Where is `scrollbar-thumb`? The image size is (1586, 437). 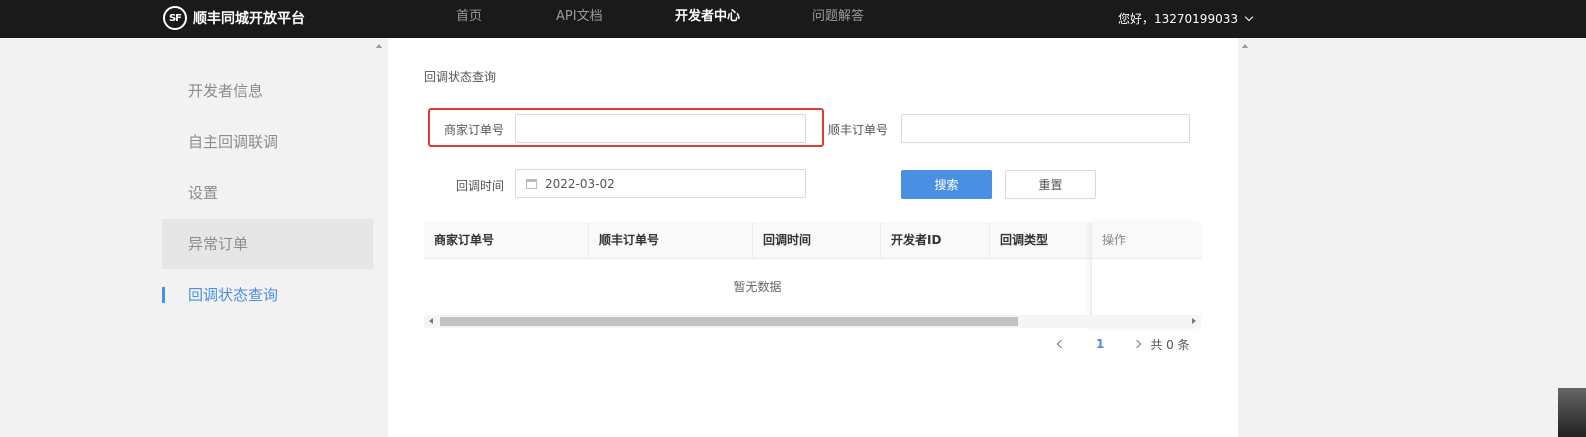 scrollbar-thumb is located at coordinates (729, 321).